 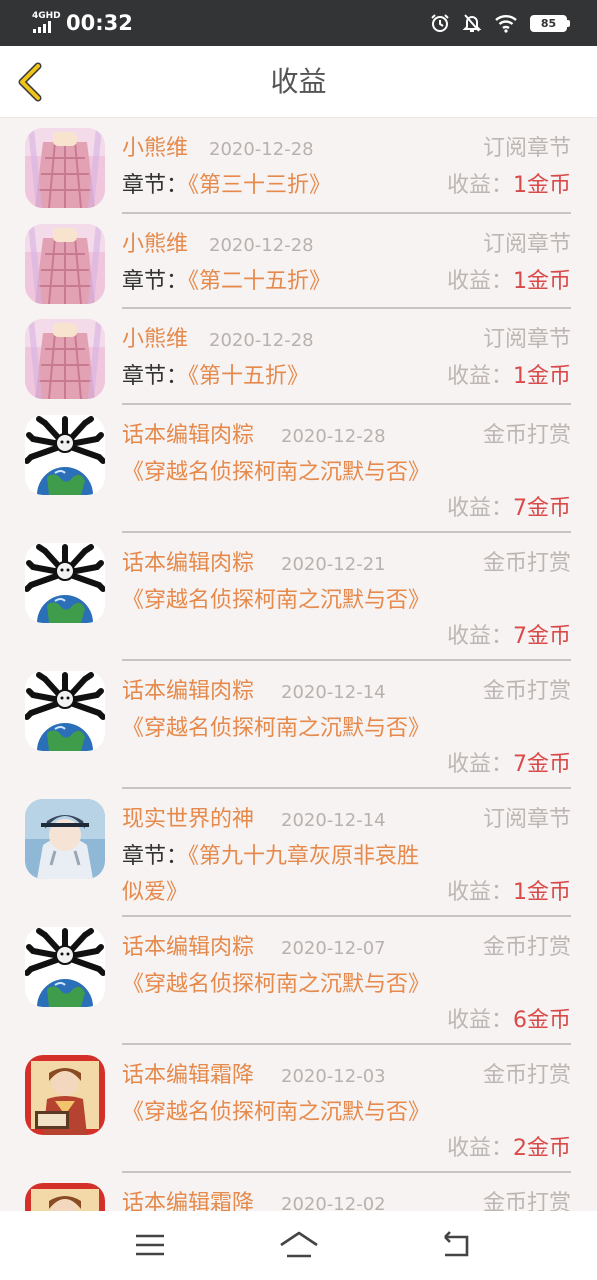 I want to click on list-item: 话本编辑肉粽 2020-12-14 金币打赏《穿越名侦探柯南之沉默与否》 收益：7金币, so click(x=298, y=725).